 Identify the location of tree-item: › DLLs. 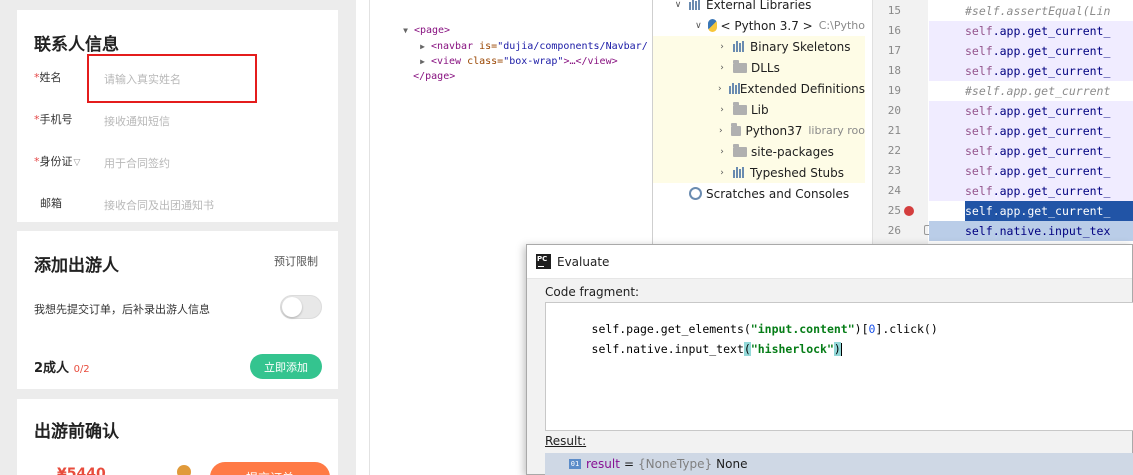
(759, 67).